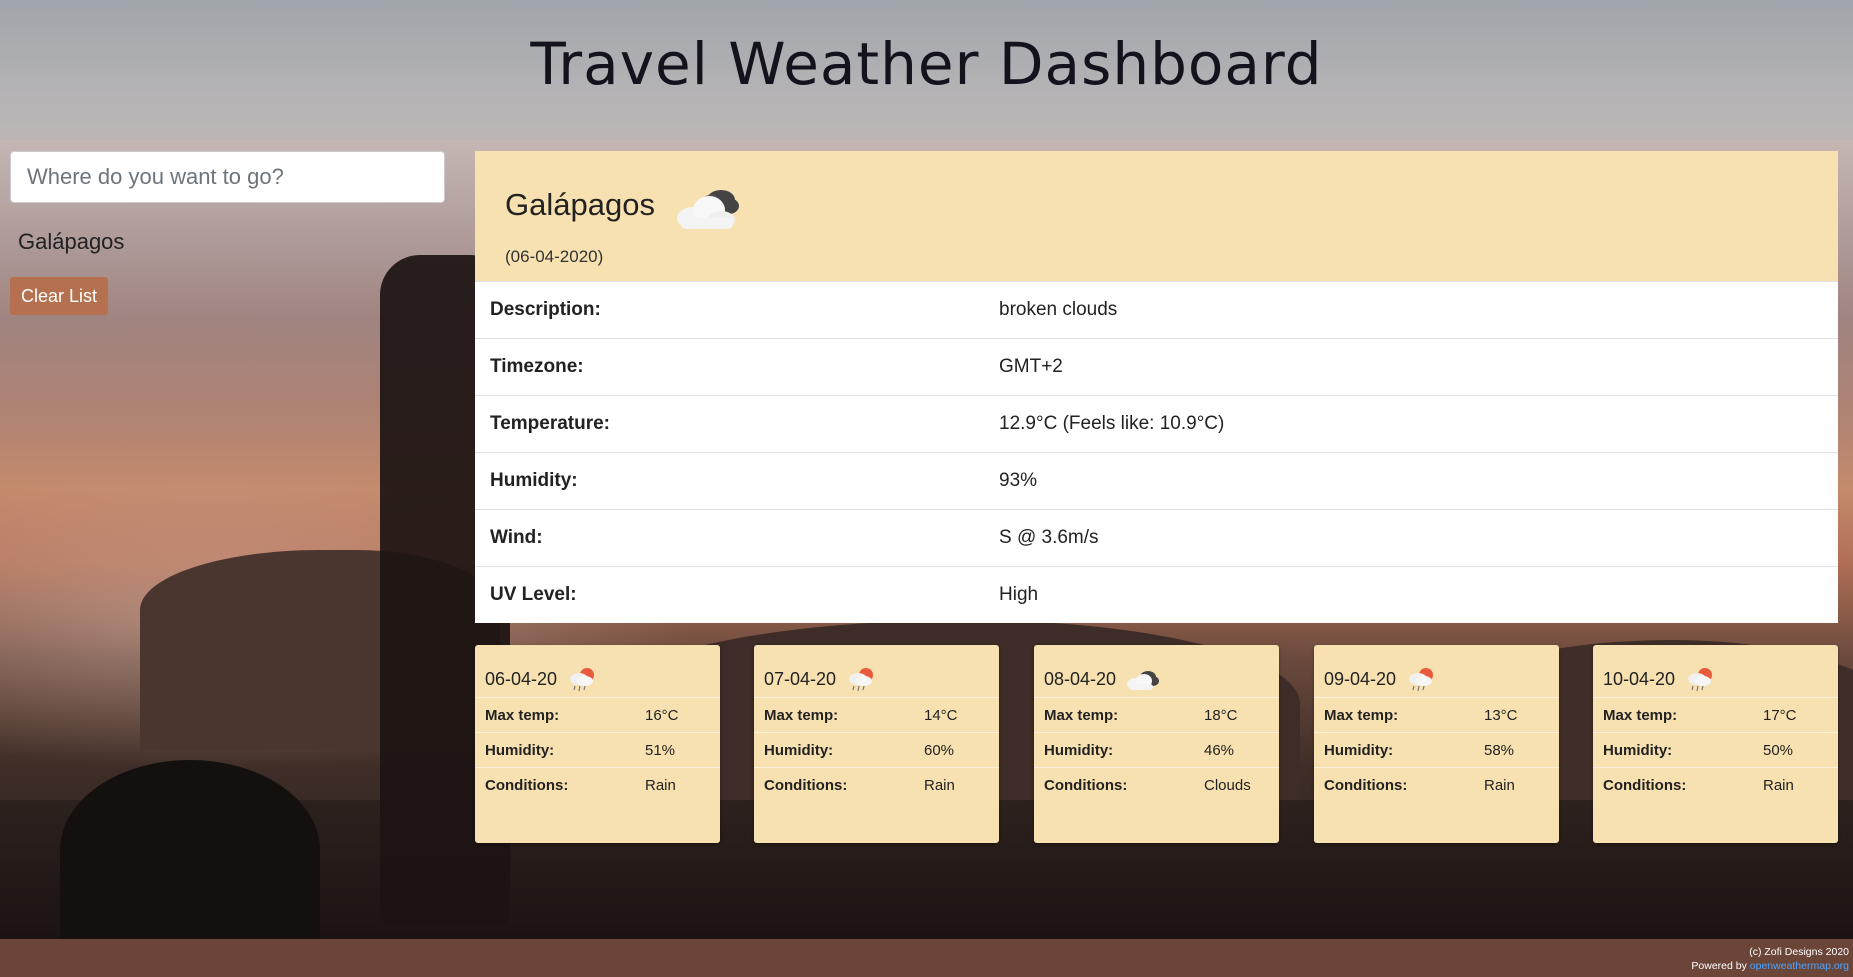 This screenshot has width=1853, height=977. I want to click on detail-row-temperature: Temperature: 12.9°C (Feels like: 10.9°C), so click(1156, 423).